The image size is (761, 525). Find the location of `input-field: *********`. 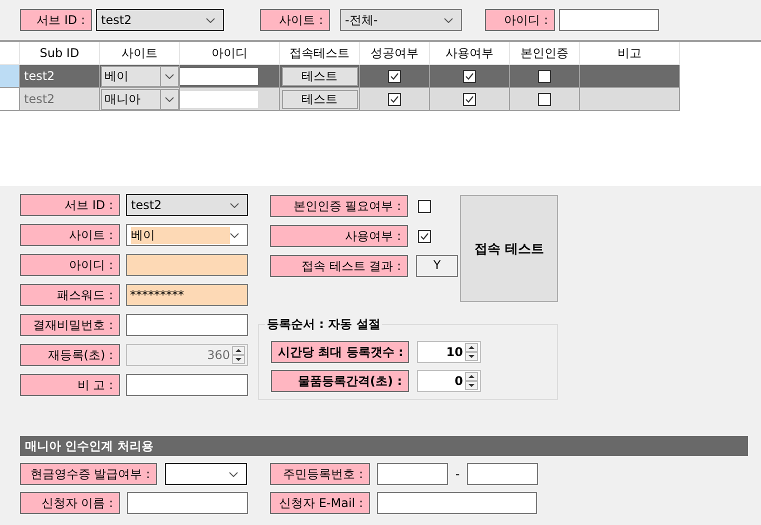

input-field: ********* is located at coordinates (187, 295).